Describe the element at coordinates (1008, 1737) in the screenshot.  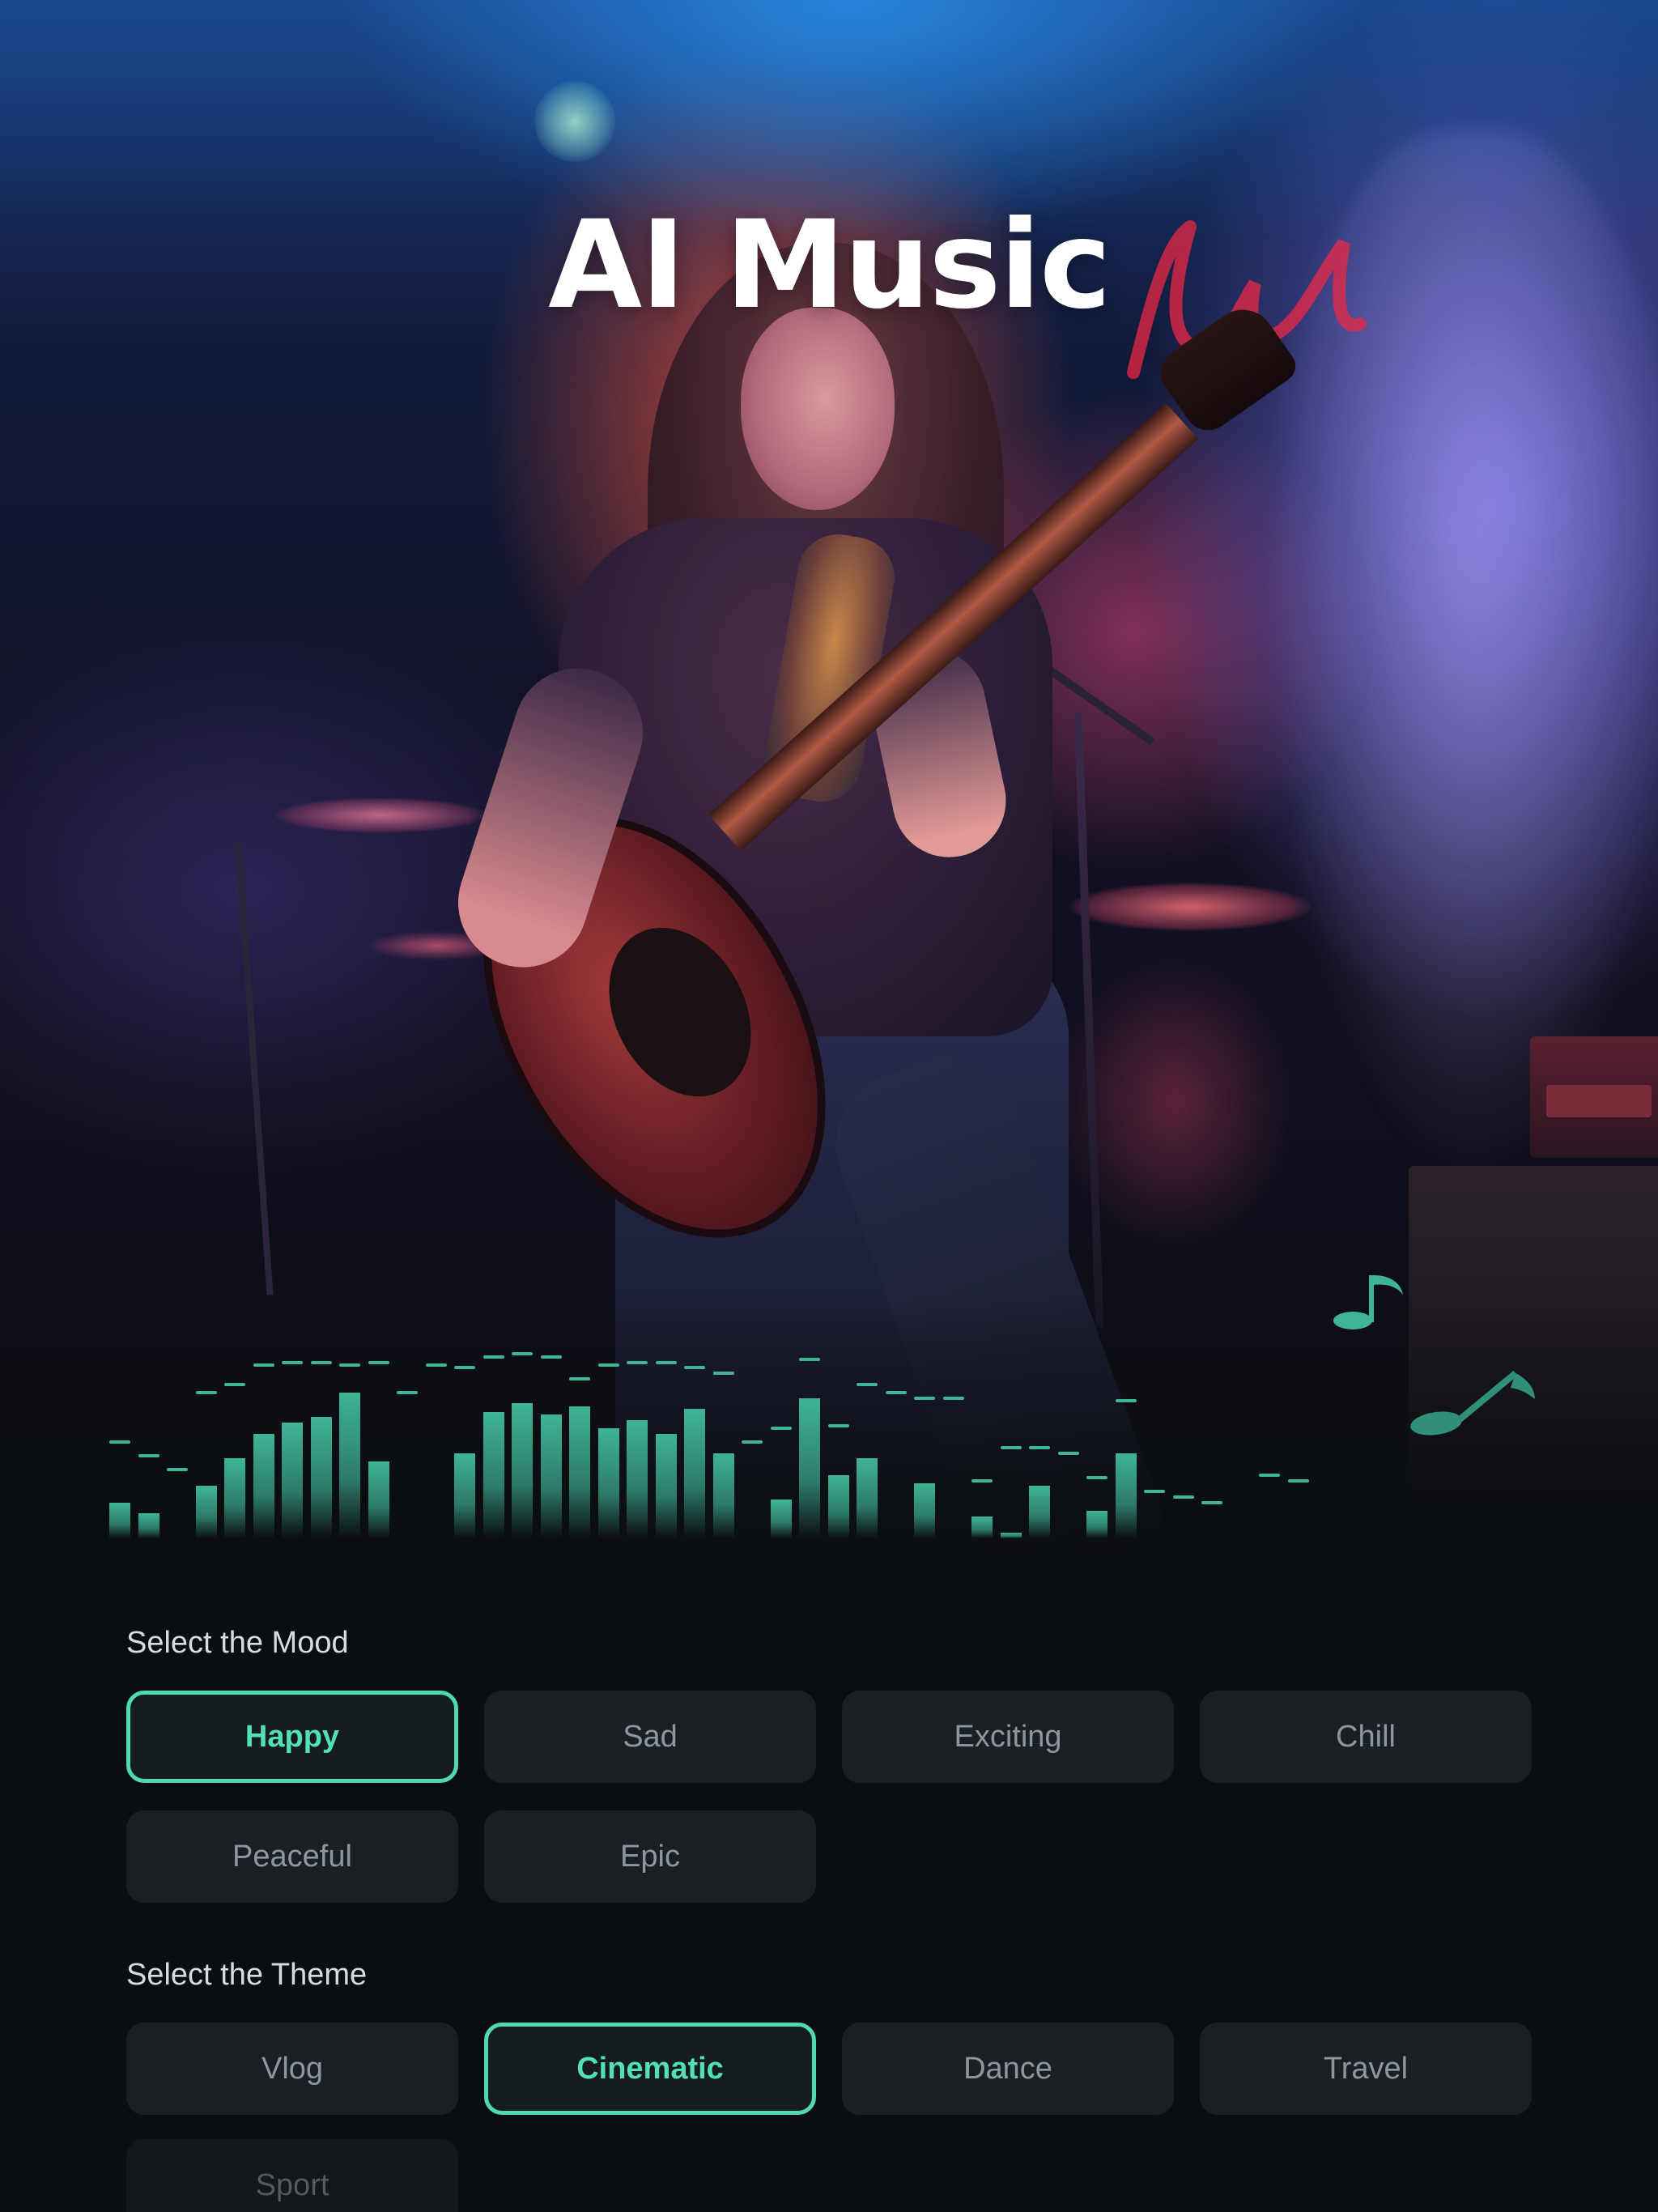
I see `mood-chip-exciting: Exciting` at that location.